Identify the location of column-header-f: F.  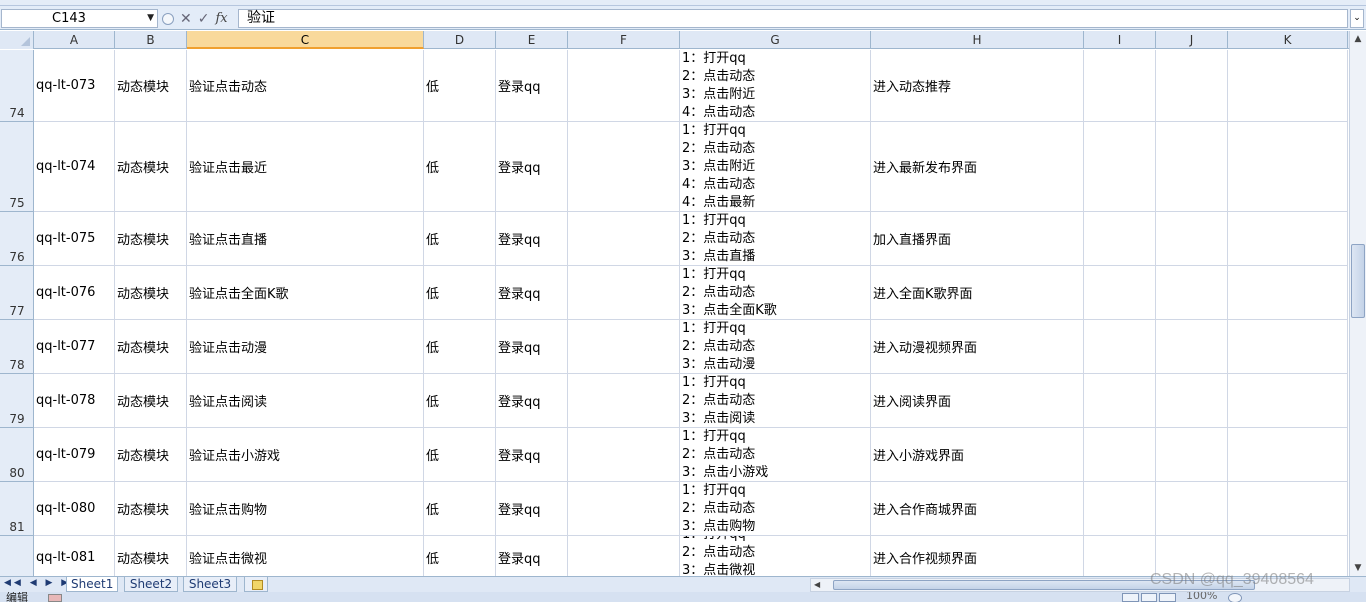
(624, 40).